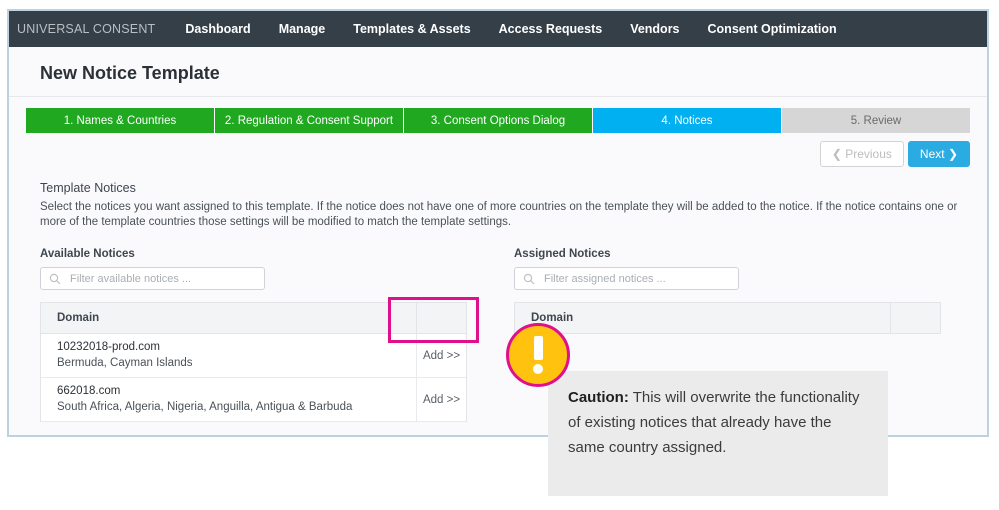  I want to click on nav-item-templates-assets: Templates & Assets, so click(411, 29).